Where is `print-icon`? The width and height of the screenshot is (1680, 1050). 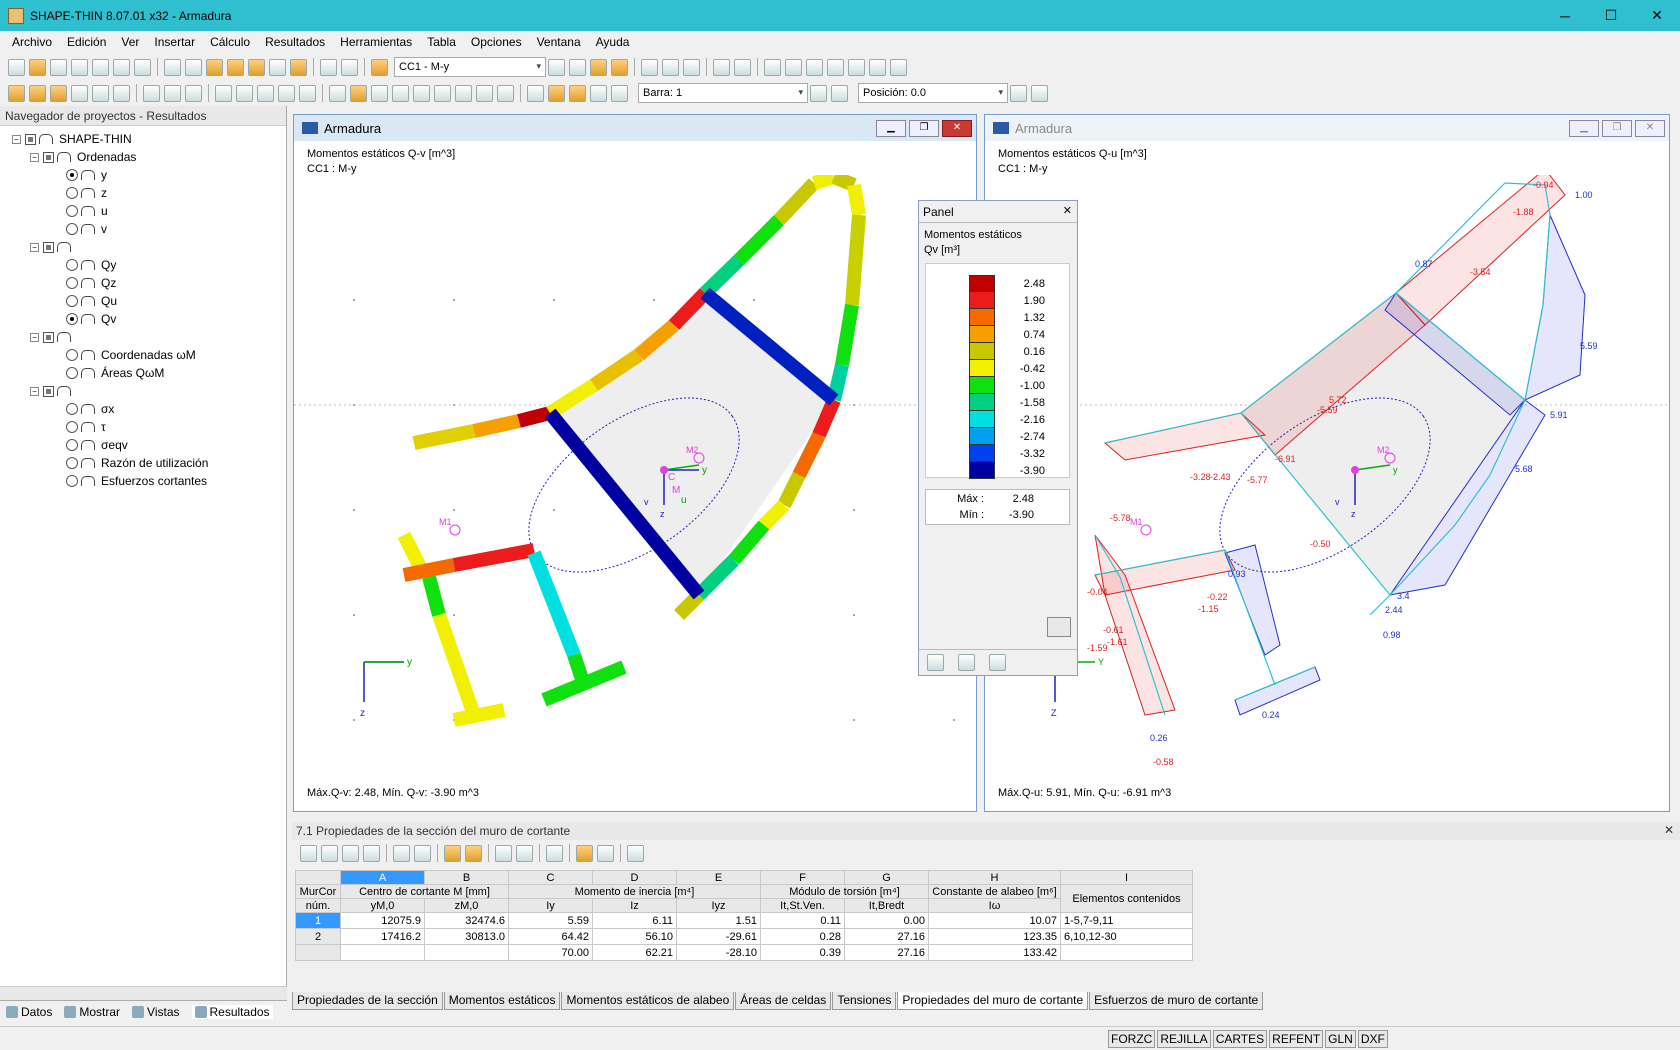
print-icon is located at coordinates (121, 67).